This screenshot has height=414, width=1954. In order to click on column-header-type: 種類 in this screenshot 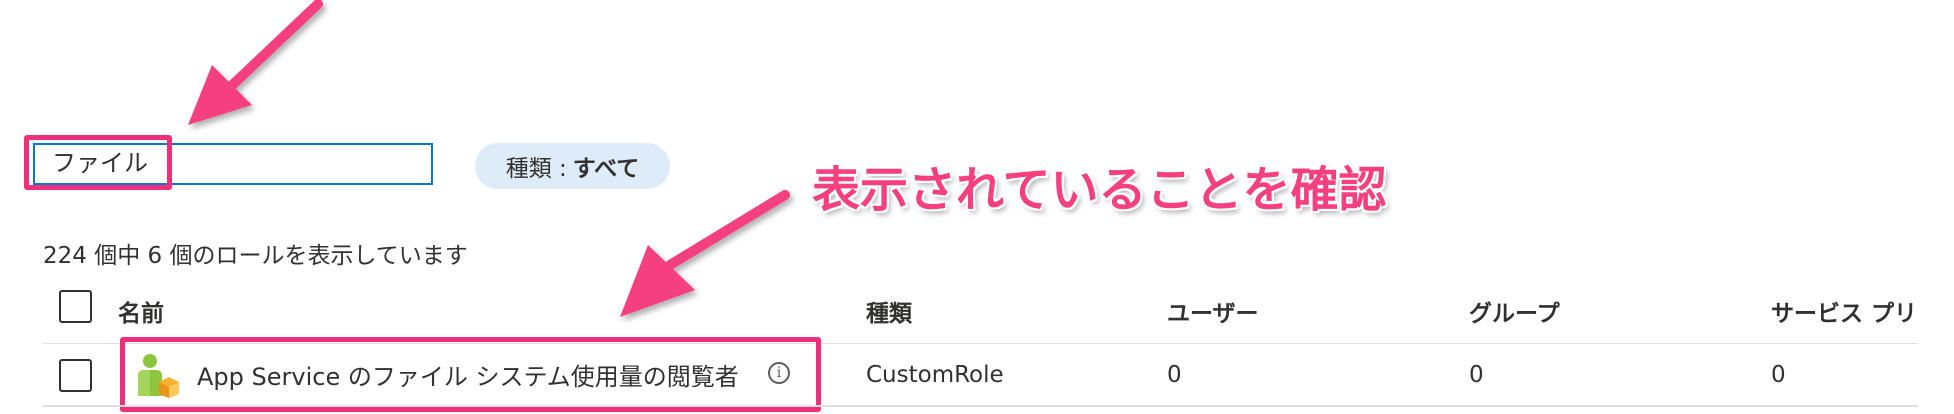, I will do `click(889, 311)`.